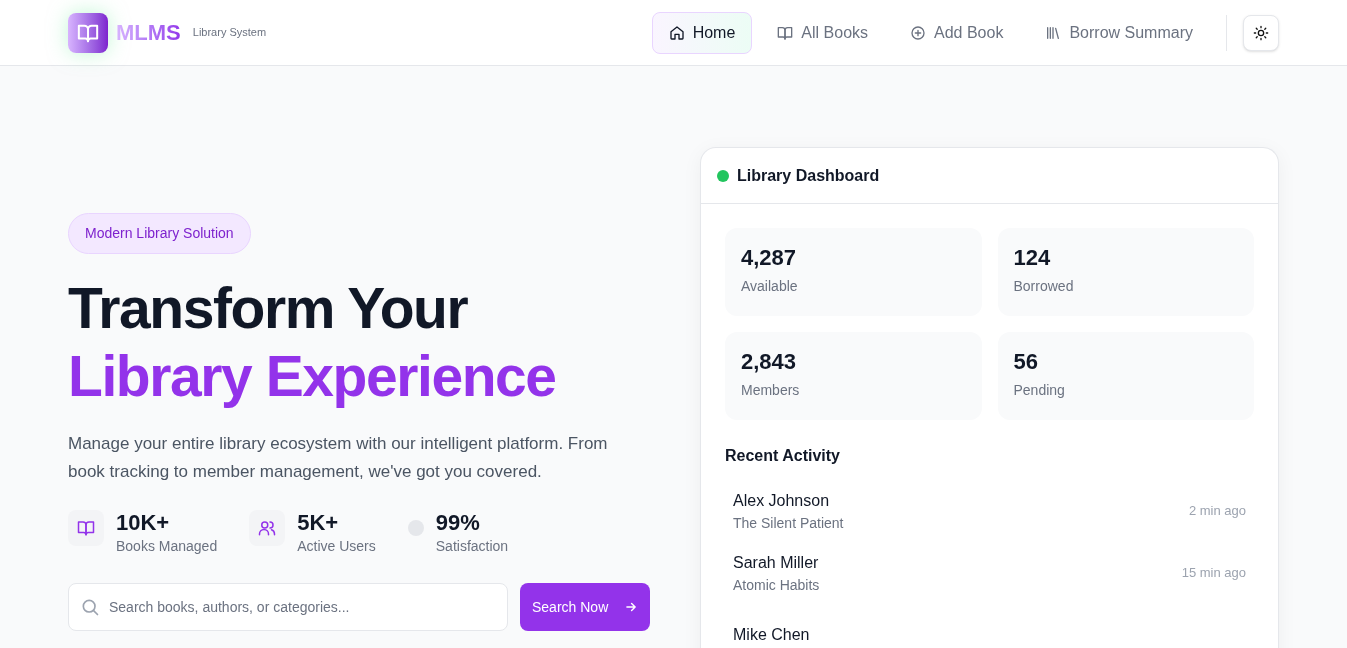 This screenshot has width=1347, height=648. I want to click on member-name: Alex Johnson, so click(782, 500).